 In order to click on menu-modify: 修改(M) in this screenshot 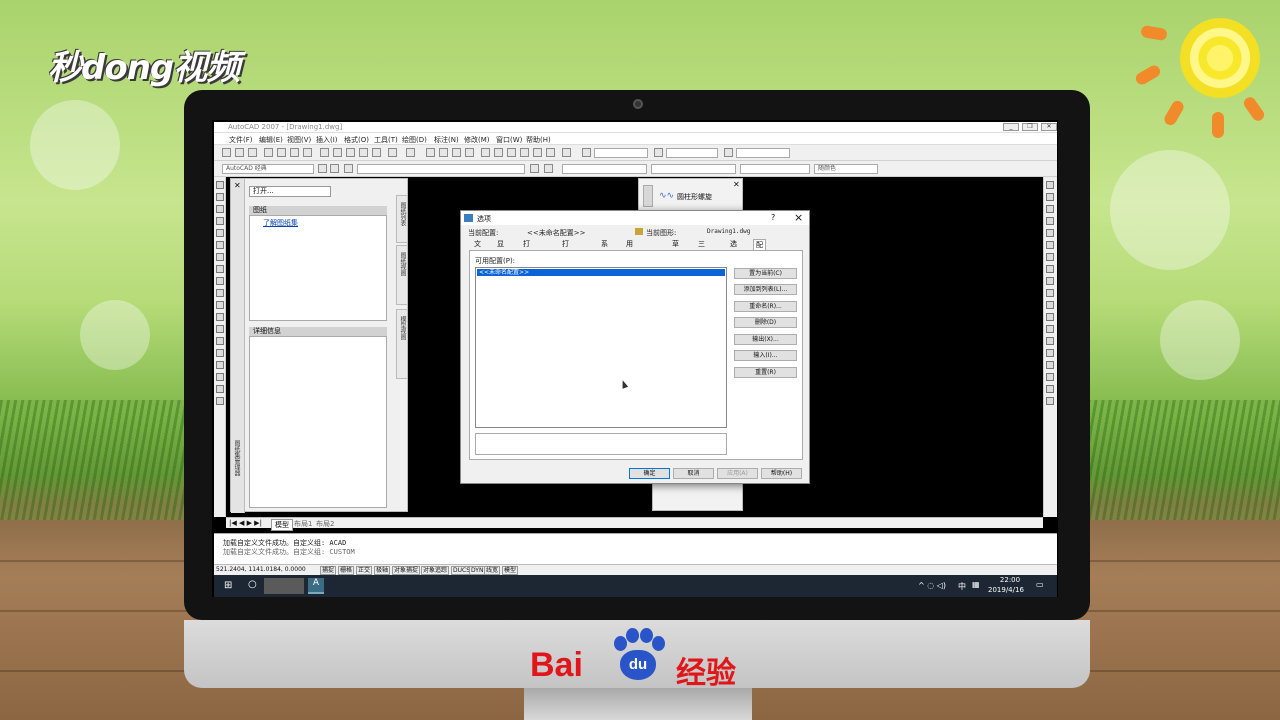, I will do `click(477, 140)`.